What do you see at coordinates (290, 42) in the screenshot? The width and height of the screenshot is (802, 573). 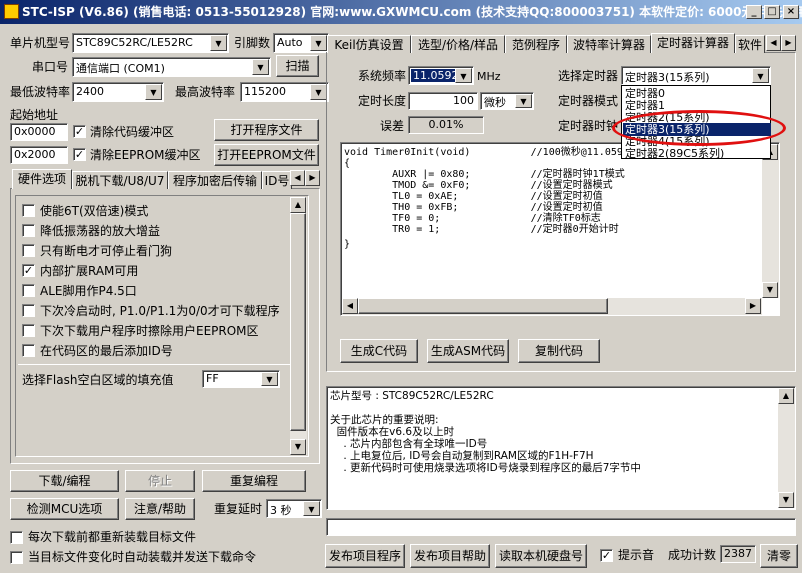 I see `pin-count-value: Auto` at bounding box center [290, 42].